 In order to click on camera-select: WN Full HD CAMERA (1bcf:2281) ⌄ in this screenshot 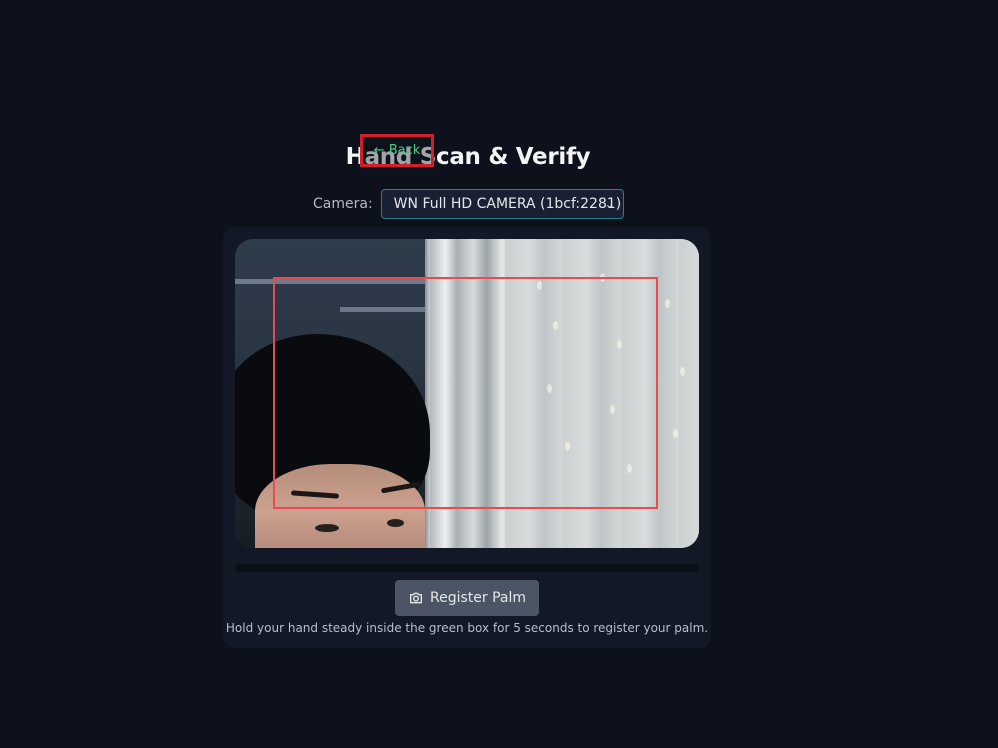, I will do `click(502, 204)`.